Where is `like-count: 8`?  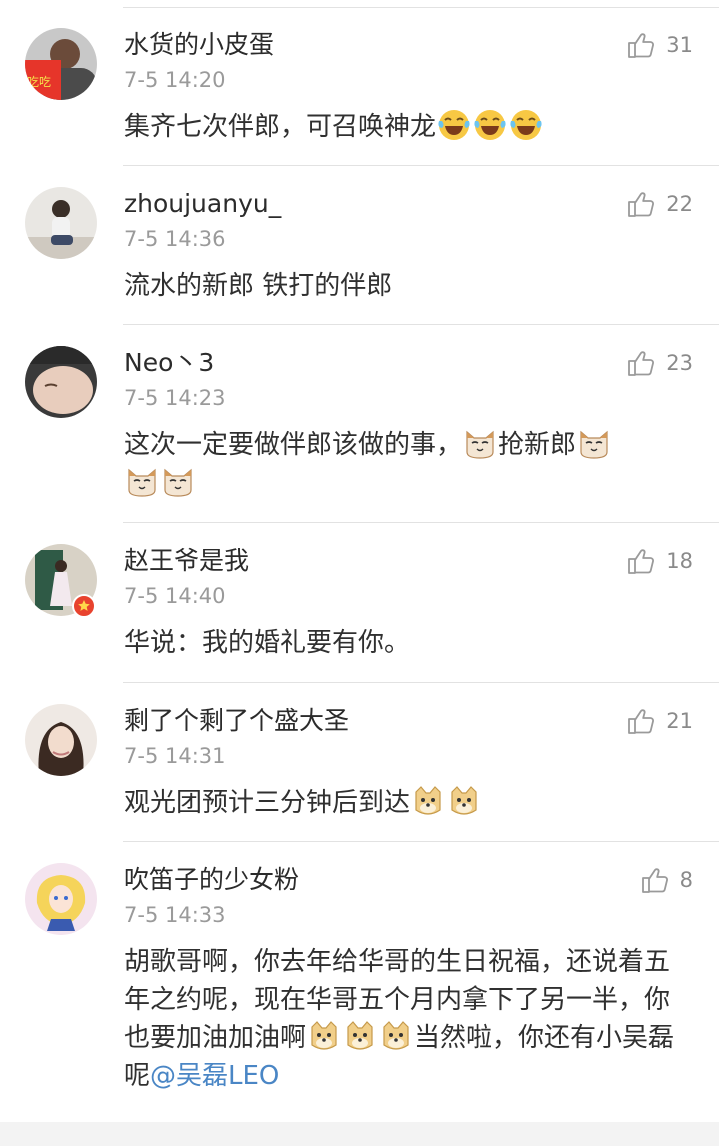 like-count: 8 is located at coordinates (686, 880).